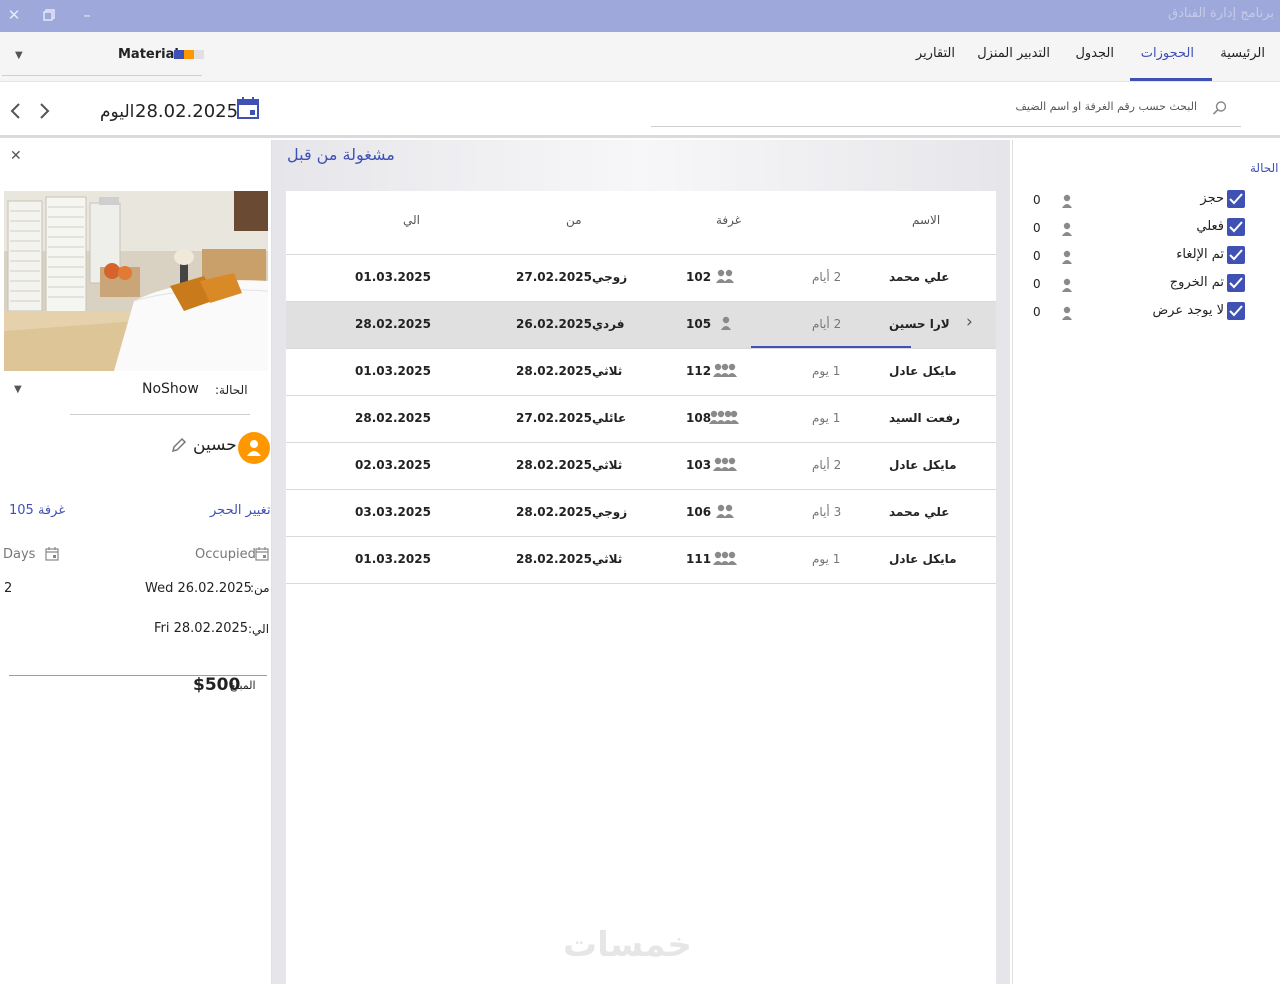 Image resolution: width=1280 pixels, height=984 pixels. Describe the element at coordinates (1219, 108) in the screenshot. I see `search-icon` at that location.